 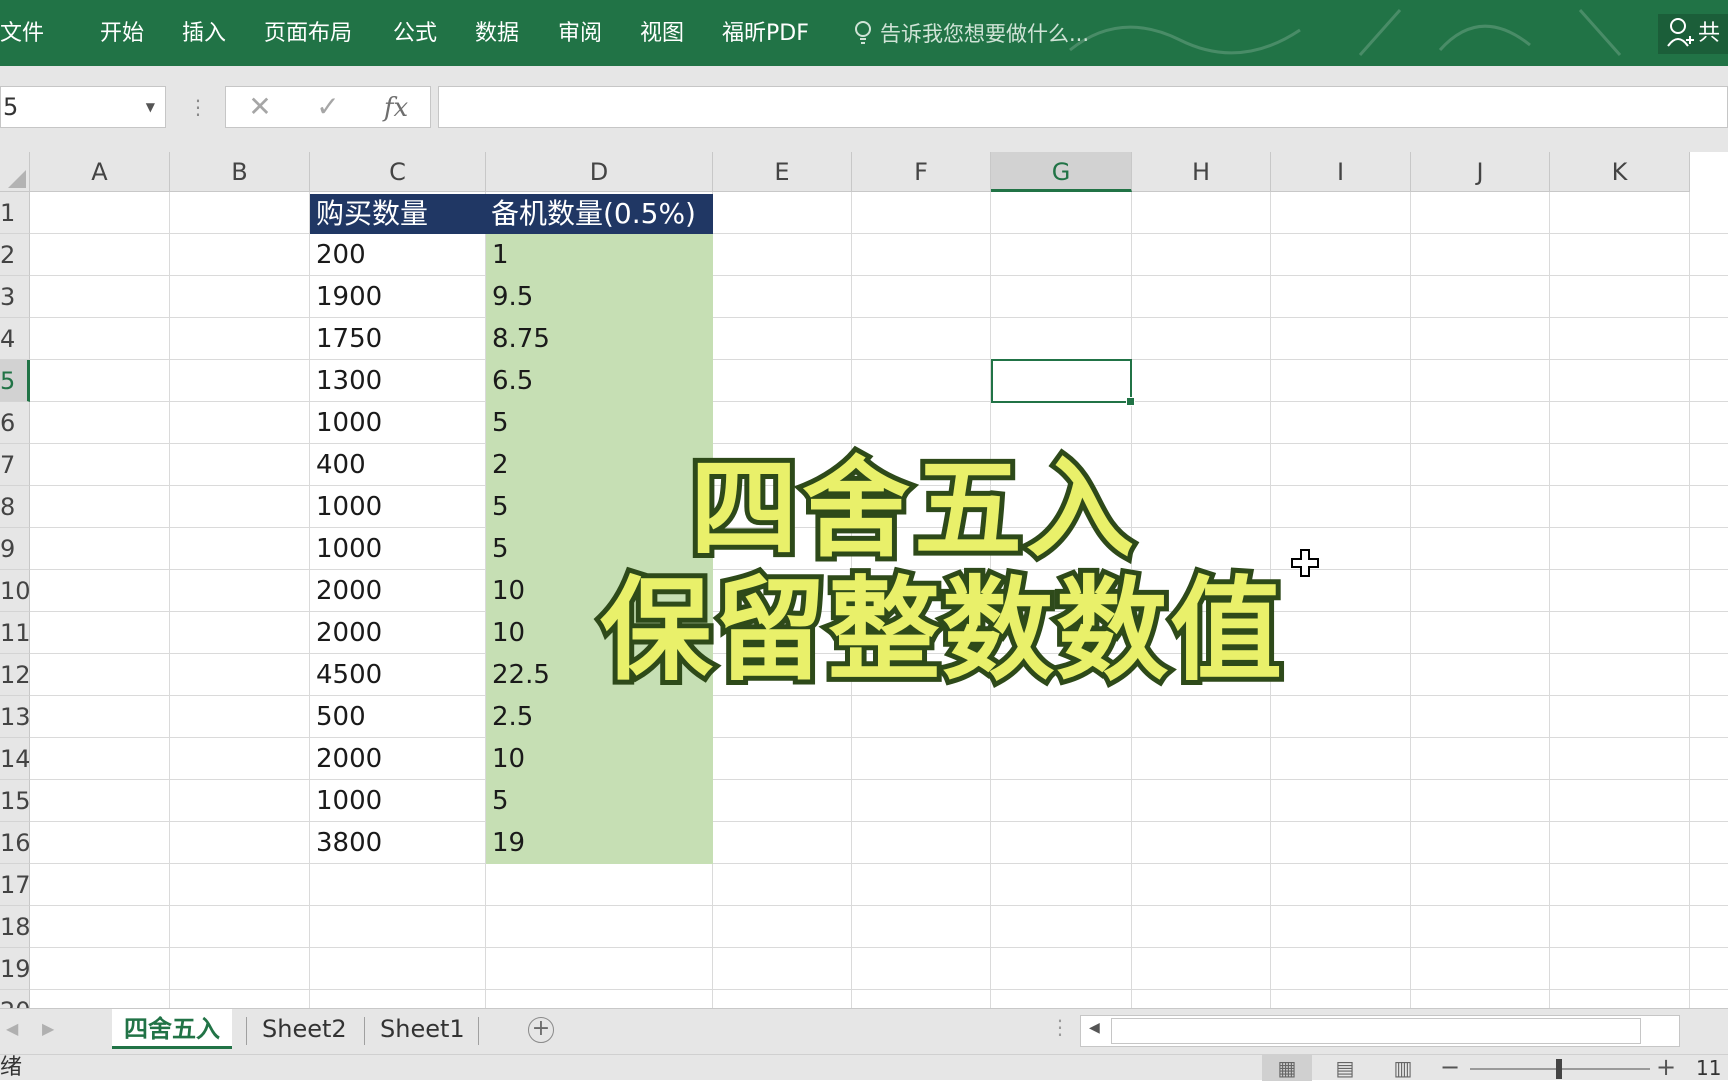 I want to click on row-header-7: 7, so click(x=15, y=465).